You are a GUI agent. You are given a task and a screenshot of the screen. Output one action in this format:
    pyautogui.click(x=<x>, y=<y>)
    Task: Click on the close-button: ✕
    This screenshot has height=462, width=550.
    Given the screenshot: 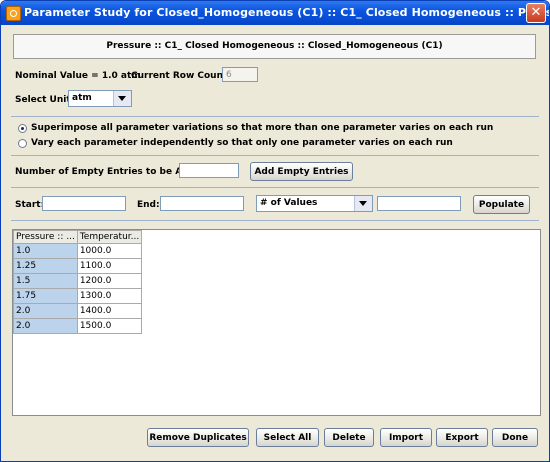 What is the action you would take?
    pyautogui.click(x=536, y=13)
    